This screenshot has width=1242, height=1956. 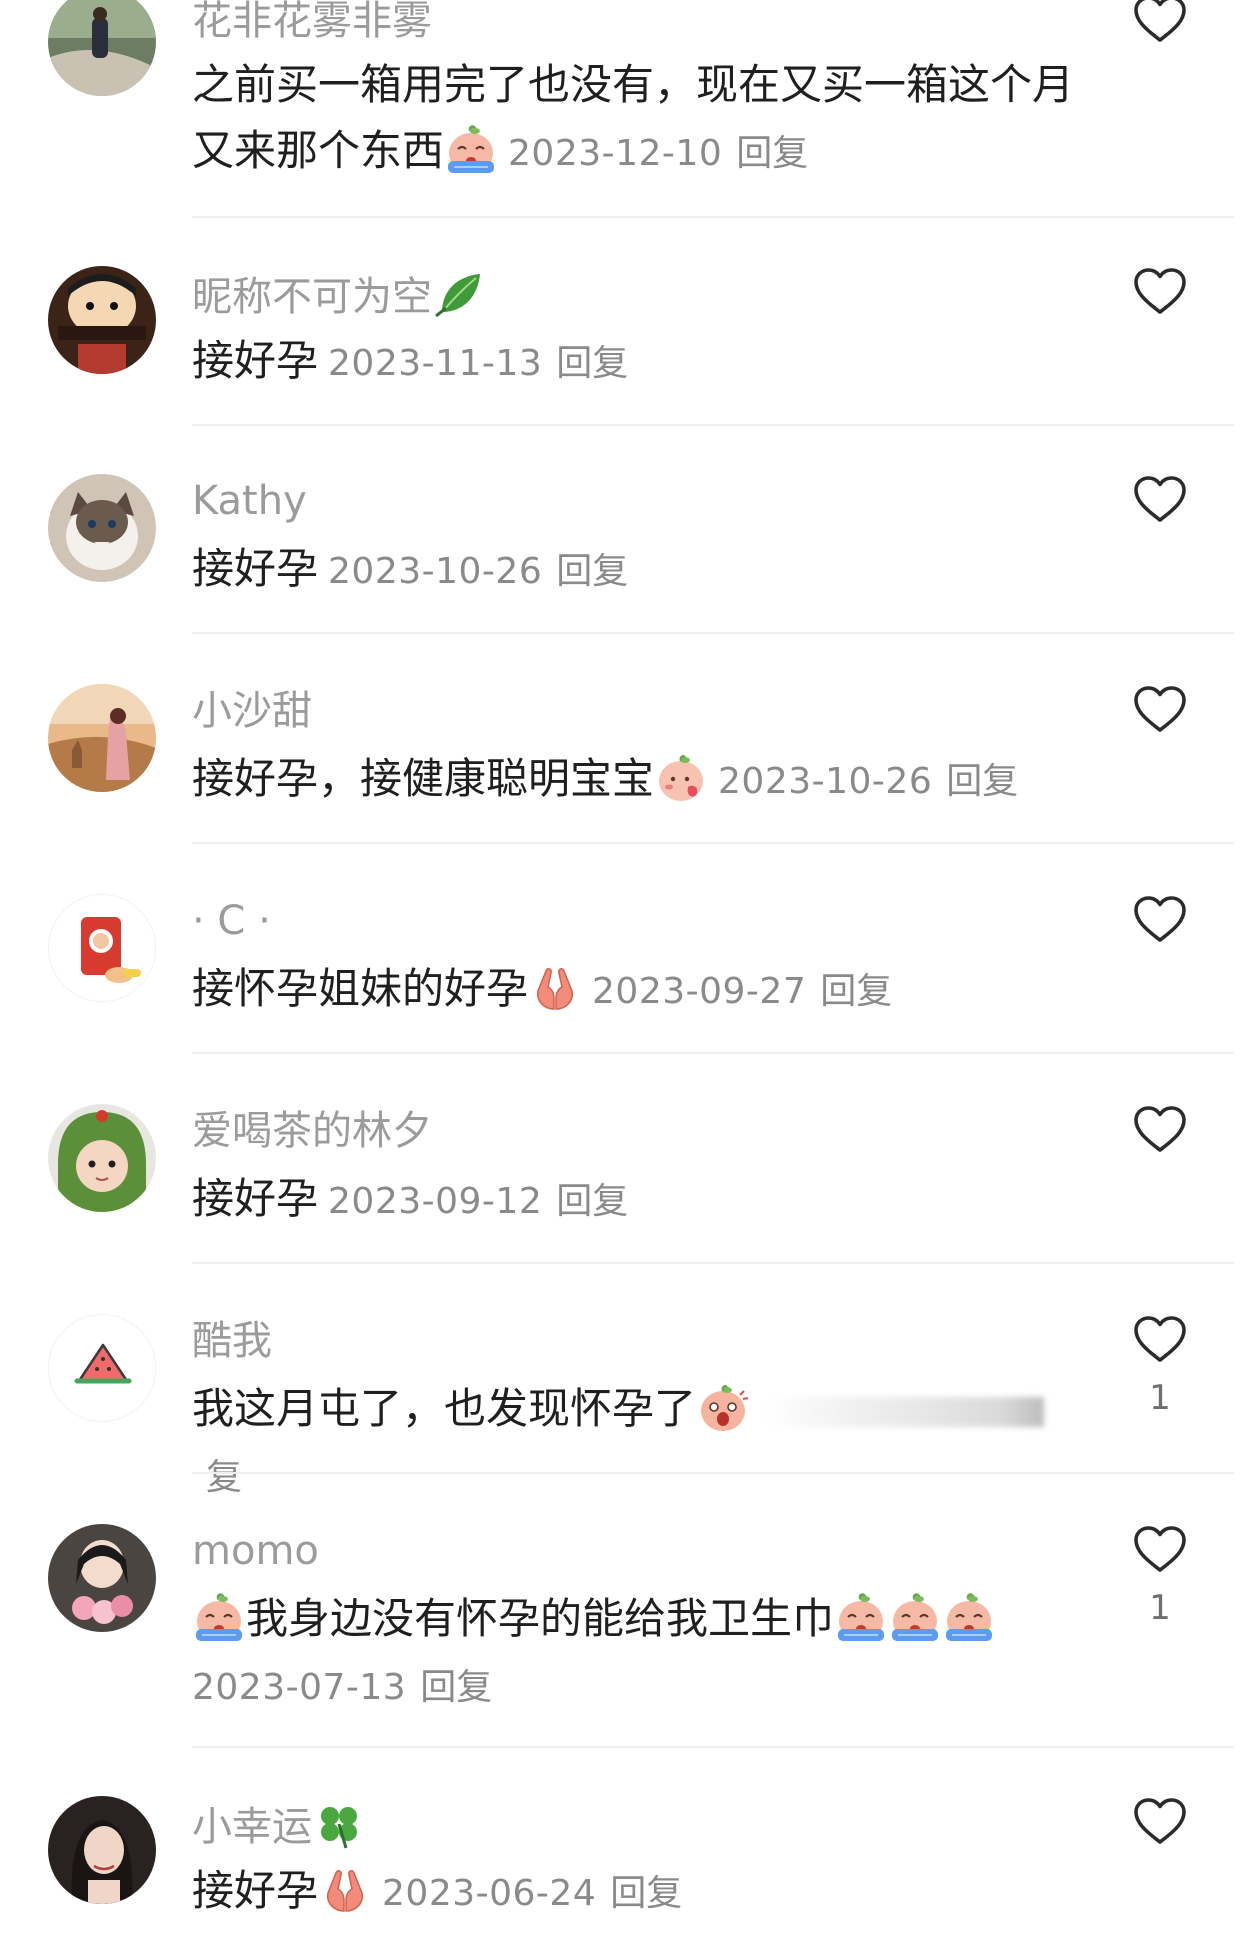 What do you see at coordinates (249, 501) in the screenshot?
I see `username: Kathy` at bounding box center [249, 501].